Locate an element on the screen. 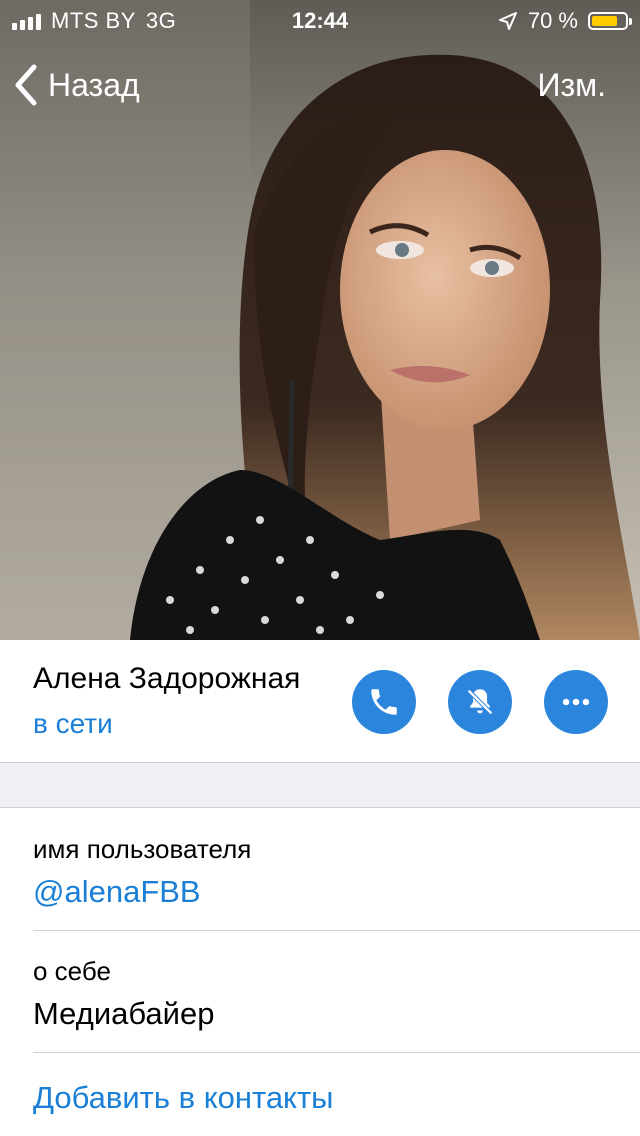  back-label: Назад is located at coordinates (94, 84).